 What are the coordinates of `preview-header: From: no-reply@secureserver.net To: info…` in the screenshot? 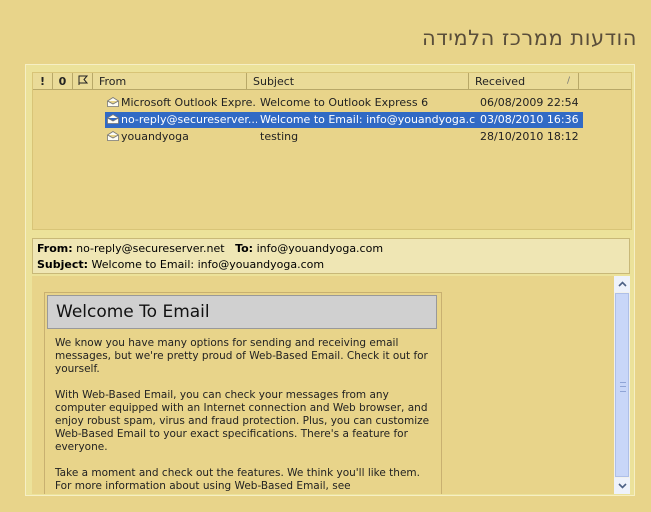 It's located at (331, 256).